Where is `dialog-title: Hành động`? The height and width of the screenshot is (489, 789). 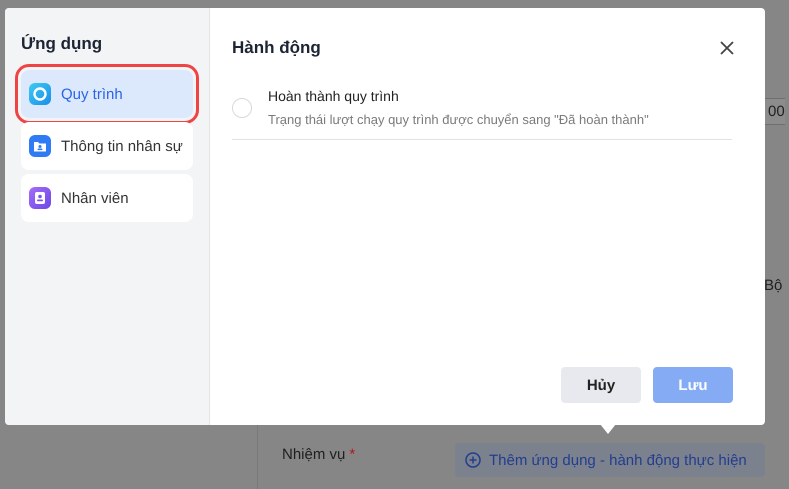 dialog-title: Hành động is located at coordinates (276, 48).